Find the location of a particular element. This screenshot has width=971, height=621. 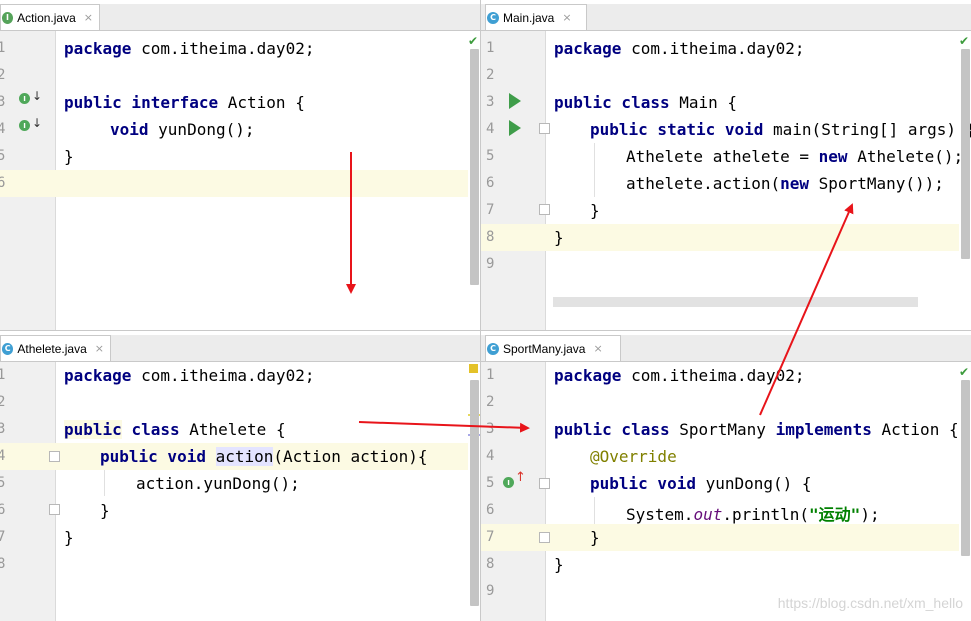

code-line: 8 is located at coordinates (240, 564).